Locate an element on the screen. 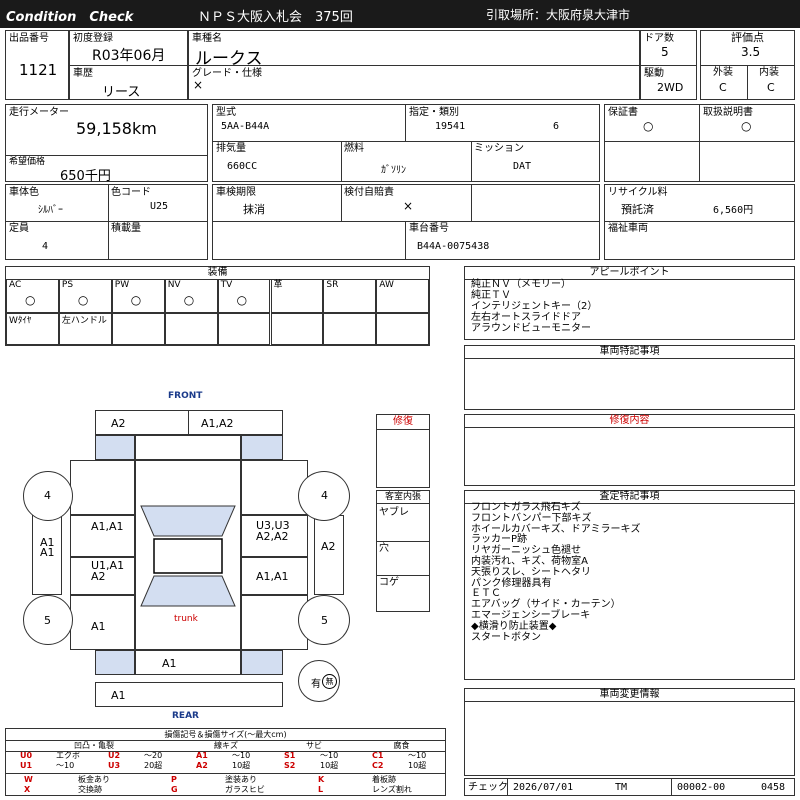 Image resolution: width=800 pixels, height=800 pixels. inspection-note-line: フロントバンパー下部キズ is located at coordinates (531, 518).